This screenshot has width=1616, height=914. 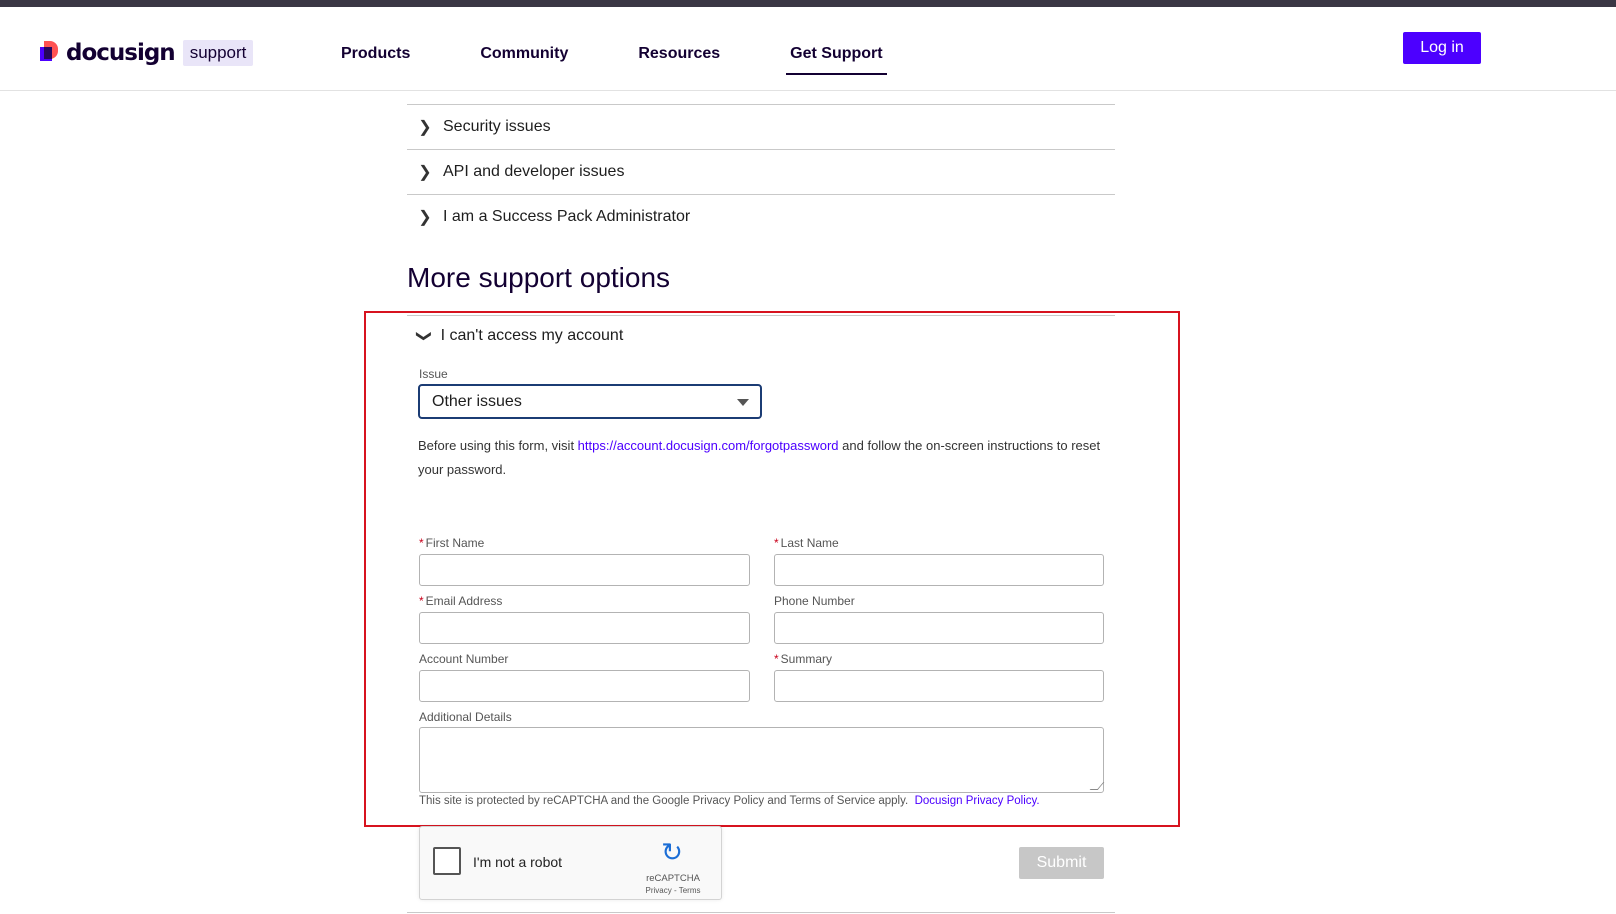 I want to click on issue-select: Other issues, so click(x=590, y=401).